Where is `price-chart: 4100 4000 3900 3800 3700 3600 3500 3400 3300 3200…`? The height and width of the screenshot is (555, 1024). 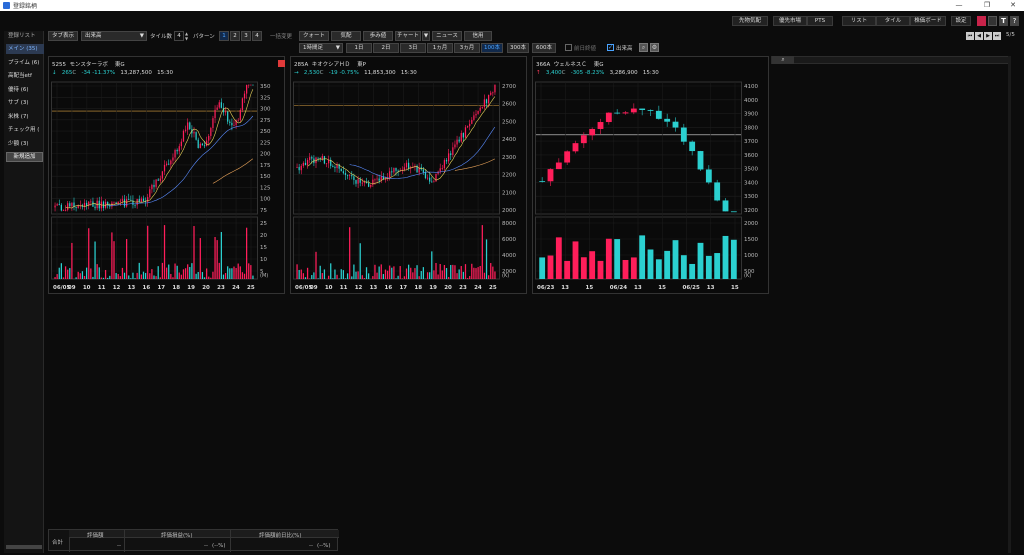
price-chart: 4100 4000 3900 3800 3700 3600 3500 3400 3300 3200… is located at coordinates (651, 186).